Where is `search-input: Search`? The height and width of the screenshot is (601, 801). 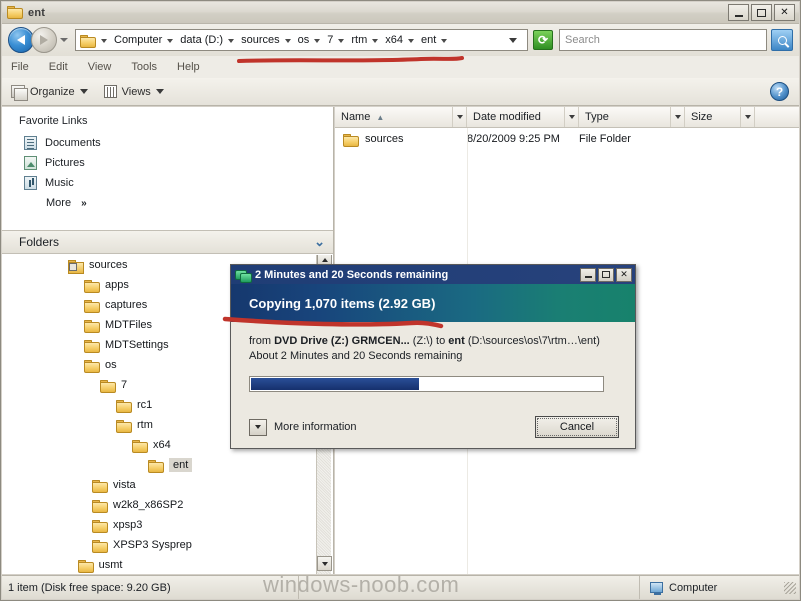 search-input: Search is located at coordinates (663, 40).